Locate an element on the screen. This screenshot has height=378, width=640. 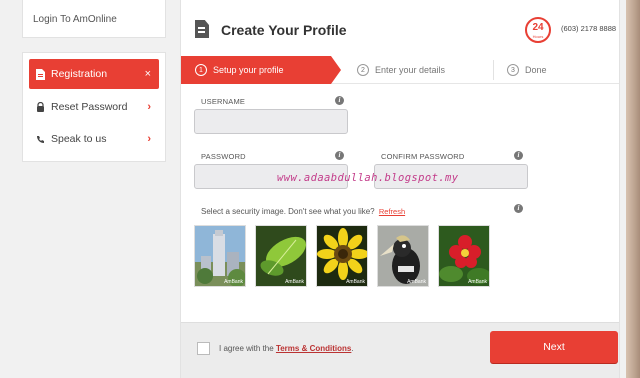
sidebar-item-registration: Registration × is located at coordinates (94, 74).